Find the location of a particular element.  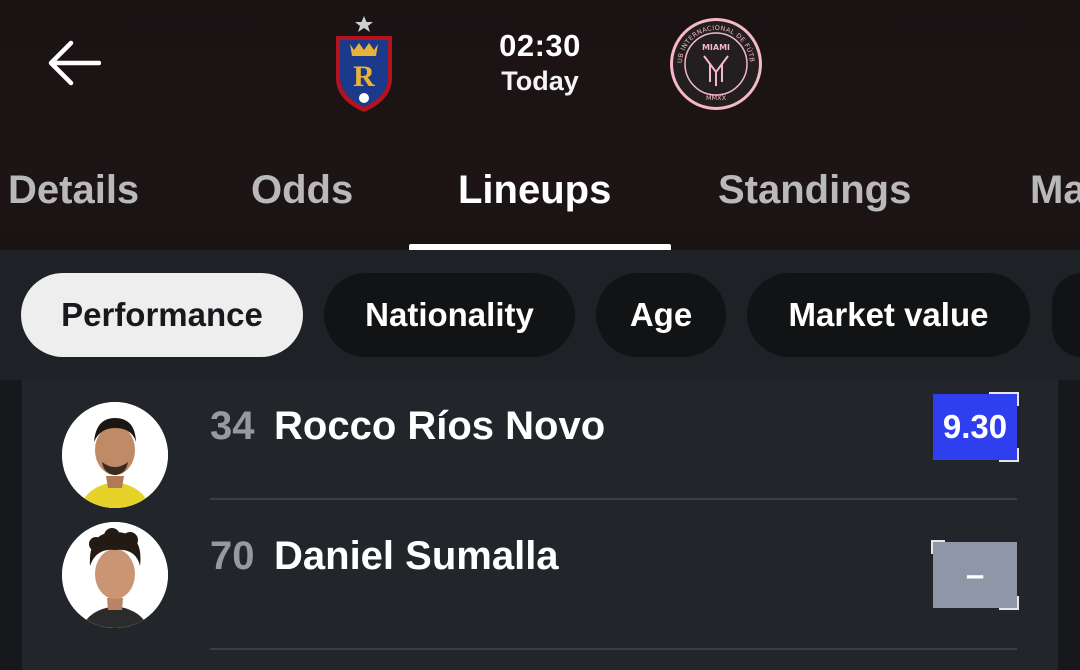

svg-text: MIAMI is located at coordinates (716, 47).